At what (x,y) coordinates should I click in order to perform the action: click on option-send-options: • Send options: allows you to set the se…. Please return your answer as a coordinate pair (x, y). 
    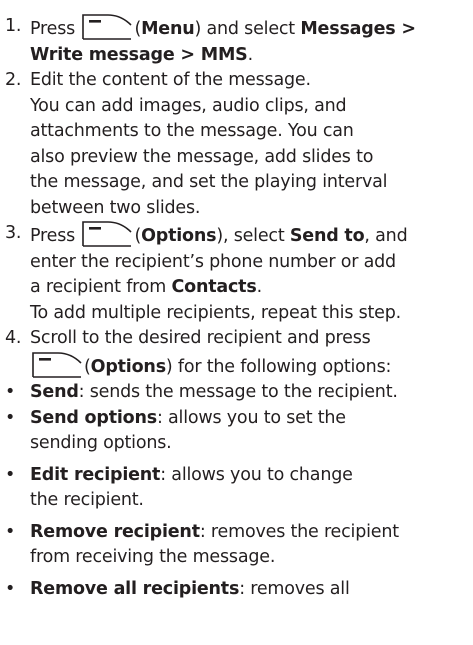
    Looking at the image, I should click on (175, 430).